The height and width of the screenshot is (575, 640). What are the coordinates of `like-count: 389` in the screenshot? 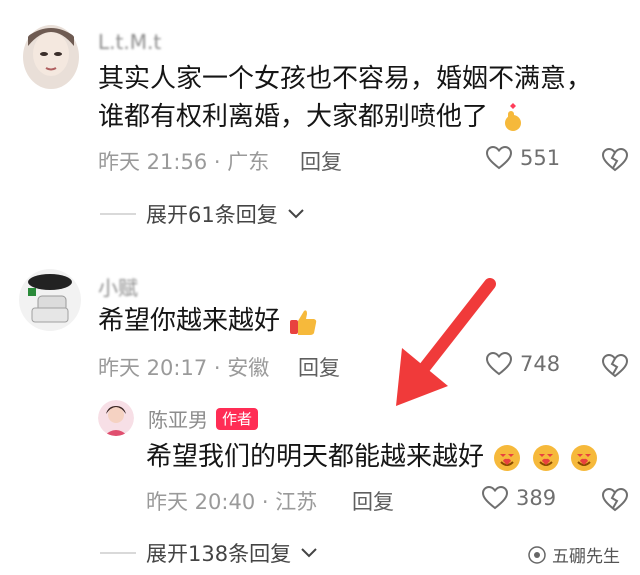 It's located at (536, 498).